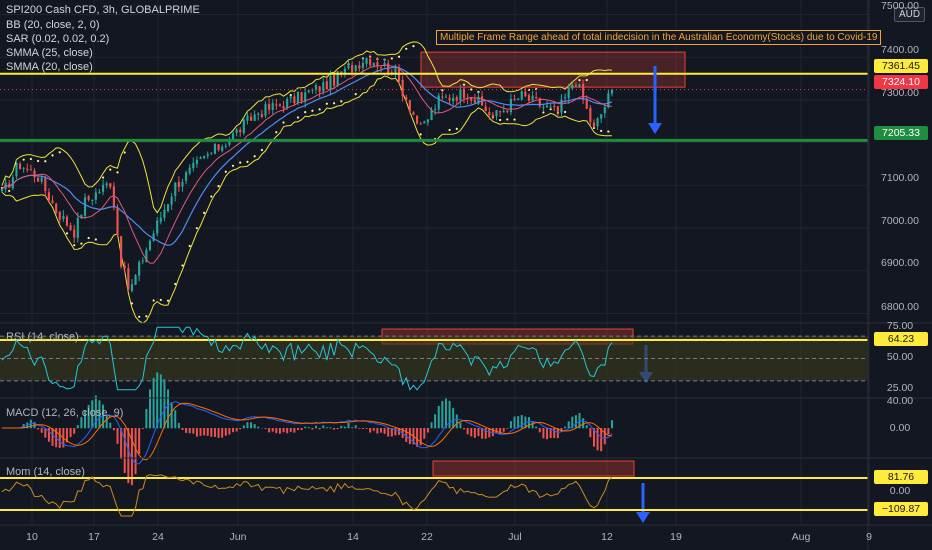  Describe the element at coordinates (49, 53) in the screenshot. I see `legend-smma25: SMMA (25, close)` at that location.